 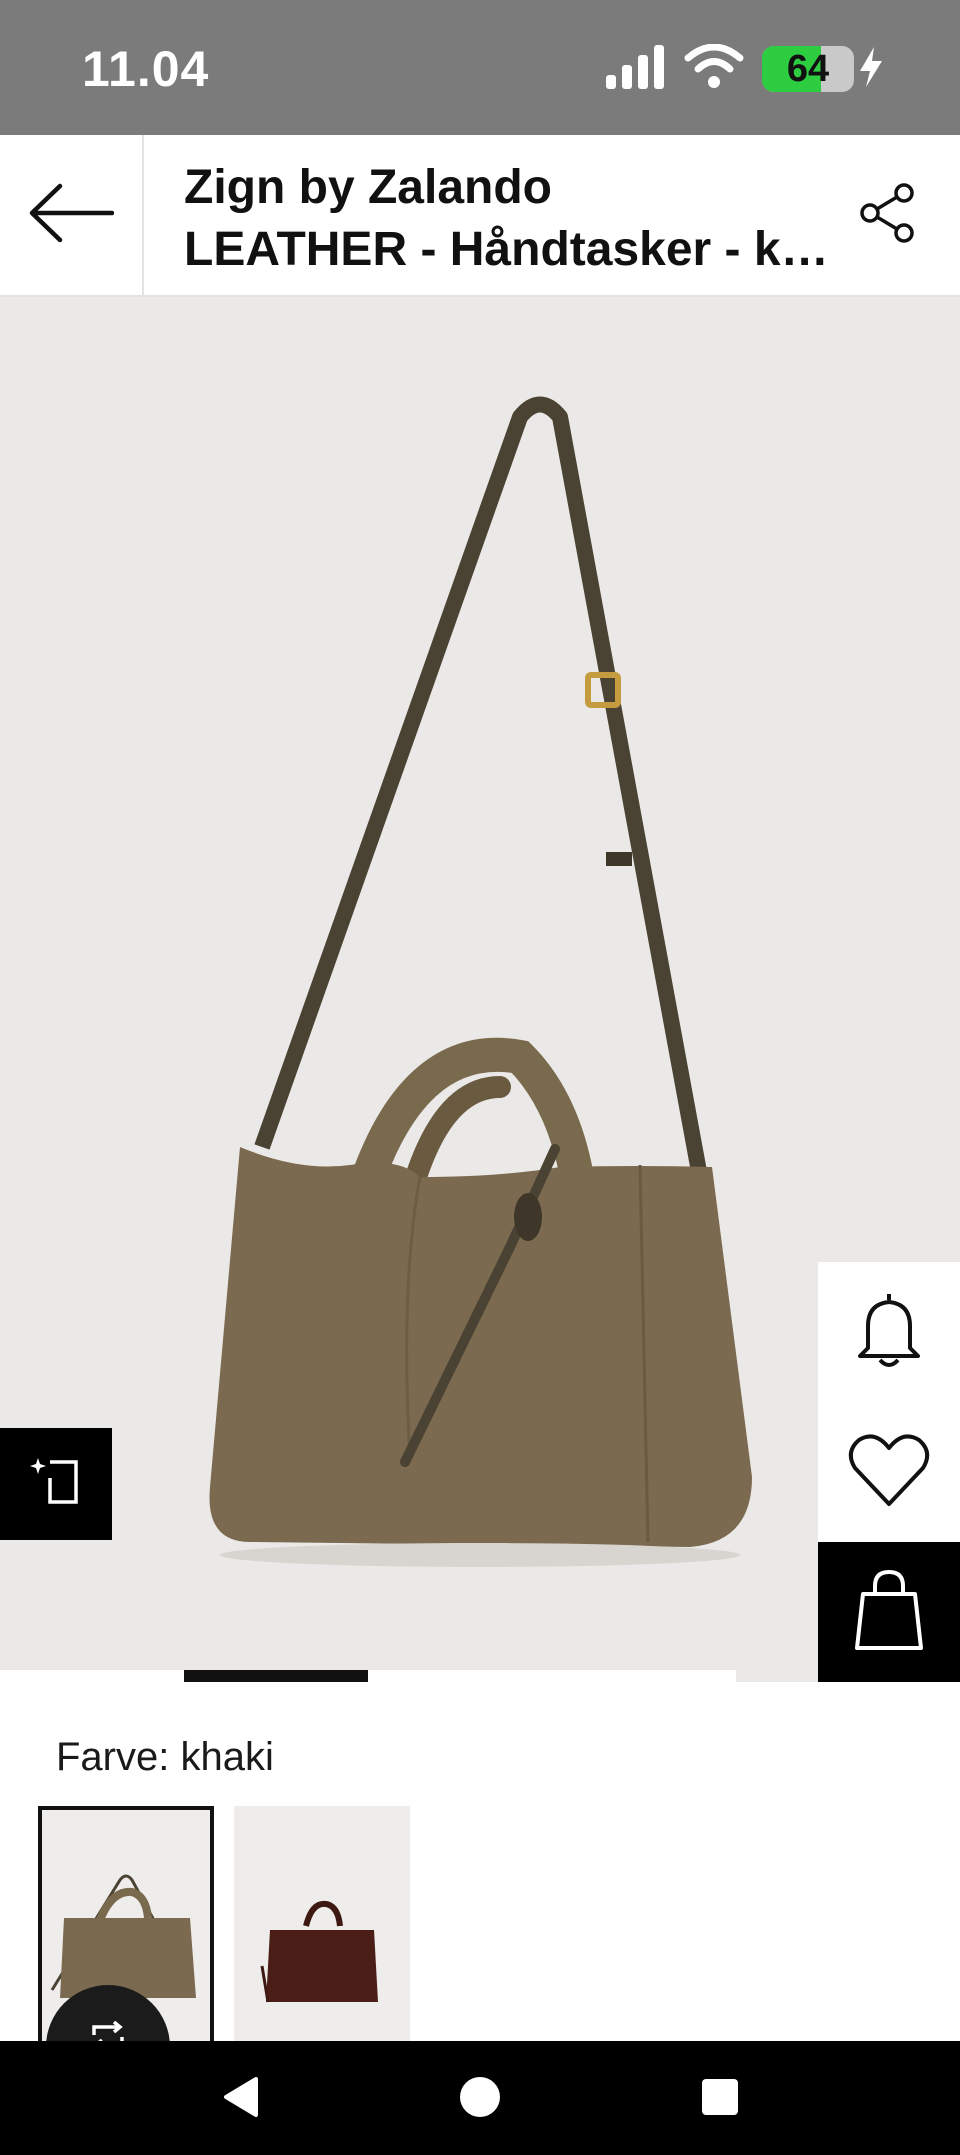 What do you see at coordinates (714, 69) in the screenshot?
I see `wifi-icon` at bounding box center [714, 69].